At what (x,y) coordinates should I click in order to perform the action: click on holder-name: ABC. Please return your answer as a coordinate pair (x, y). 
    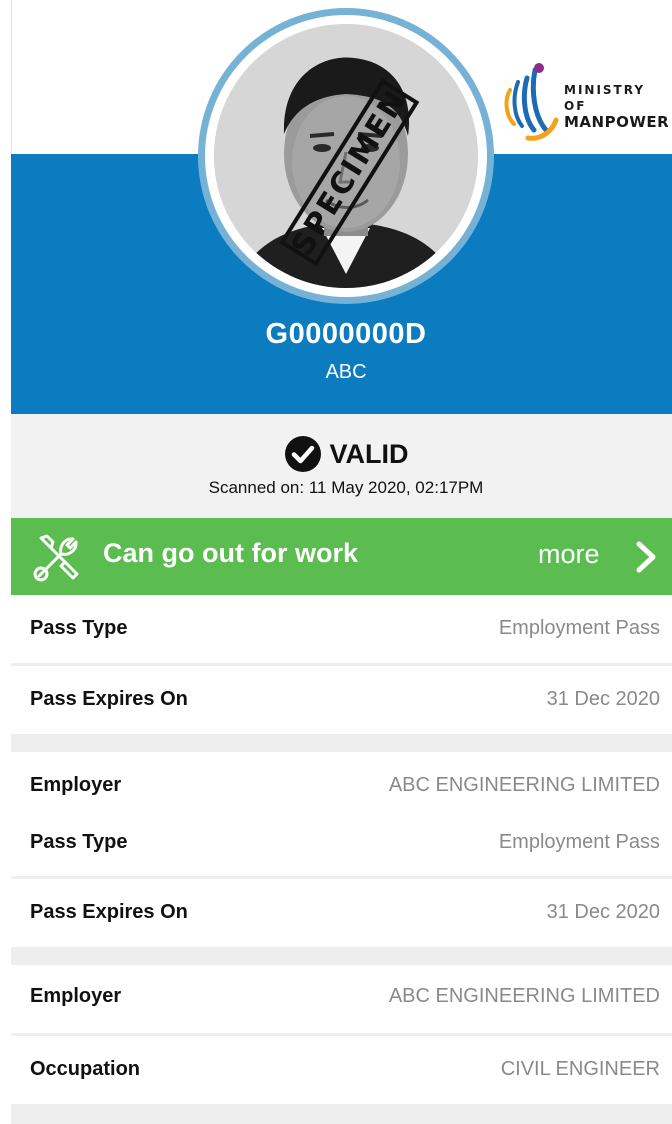
    Looking at the image, I should click on (346, 372).